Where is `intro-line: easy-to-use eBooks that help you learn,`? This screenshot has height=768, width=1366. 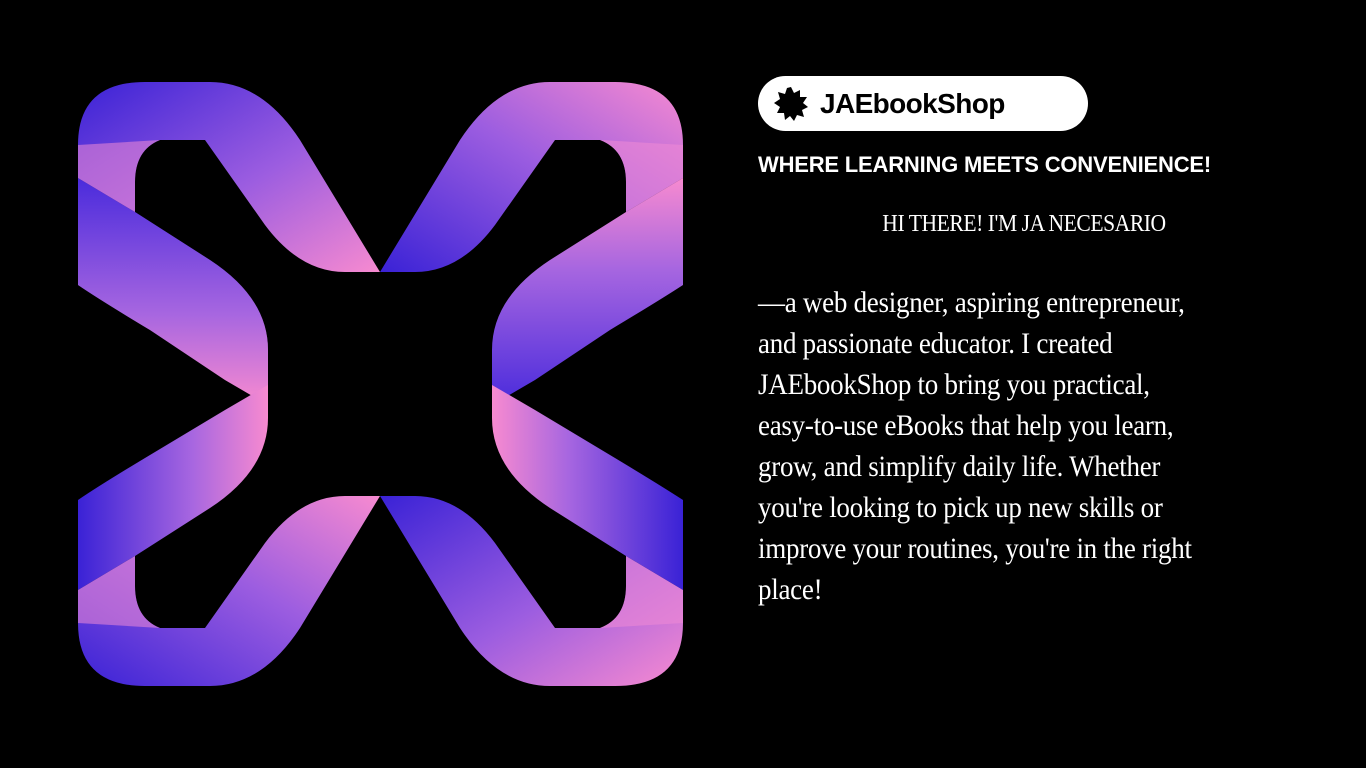
intro-line: easy-to-use eBooks that help you learn, is located at coordinates (966, 425).